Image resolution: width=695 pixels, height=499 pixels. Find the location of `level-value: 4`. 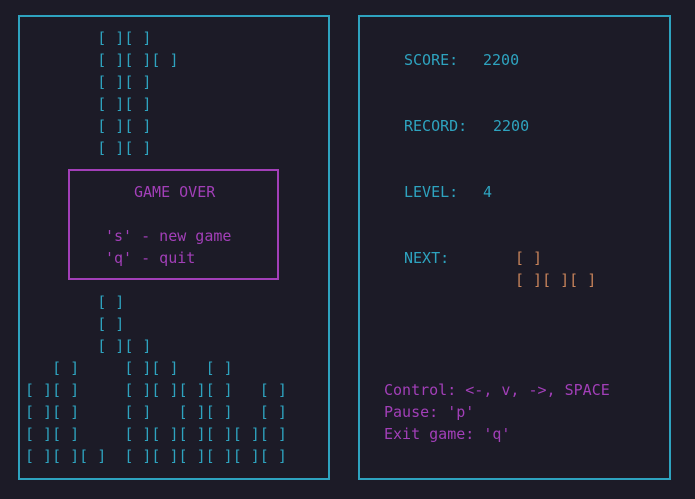

level-value: 4 is located at coordinates (488, 192).